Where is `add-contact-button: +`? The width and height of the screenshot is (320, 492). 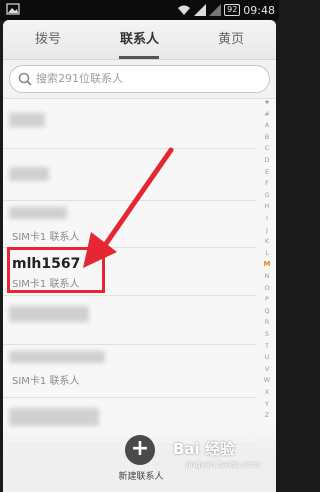
add-contact-button: + is located at coordinates (140, 450).